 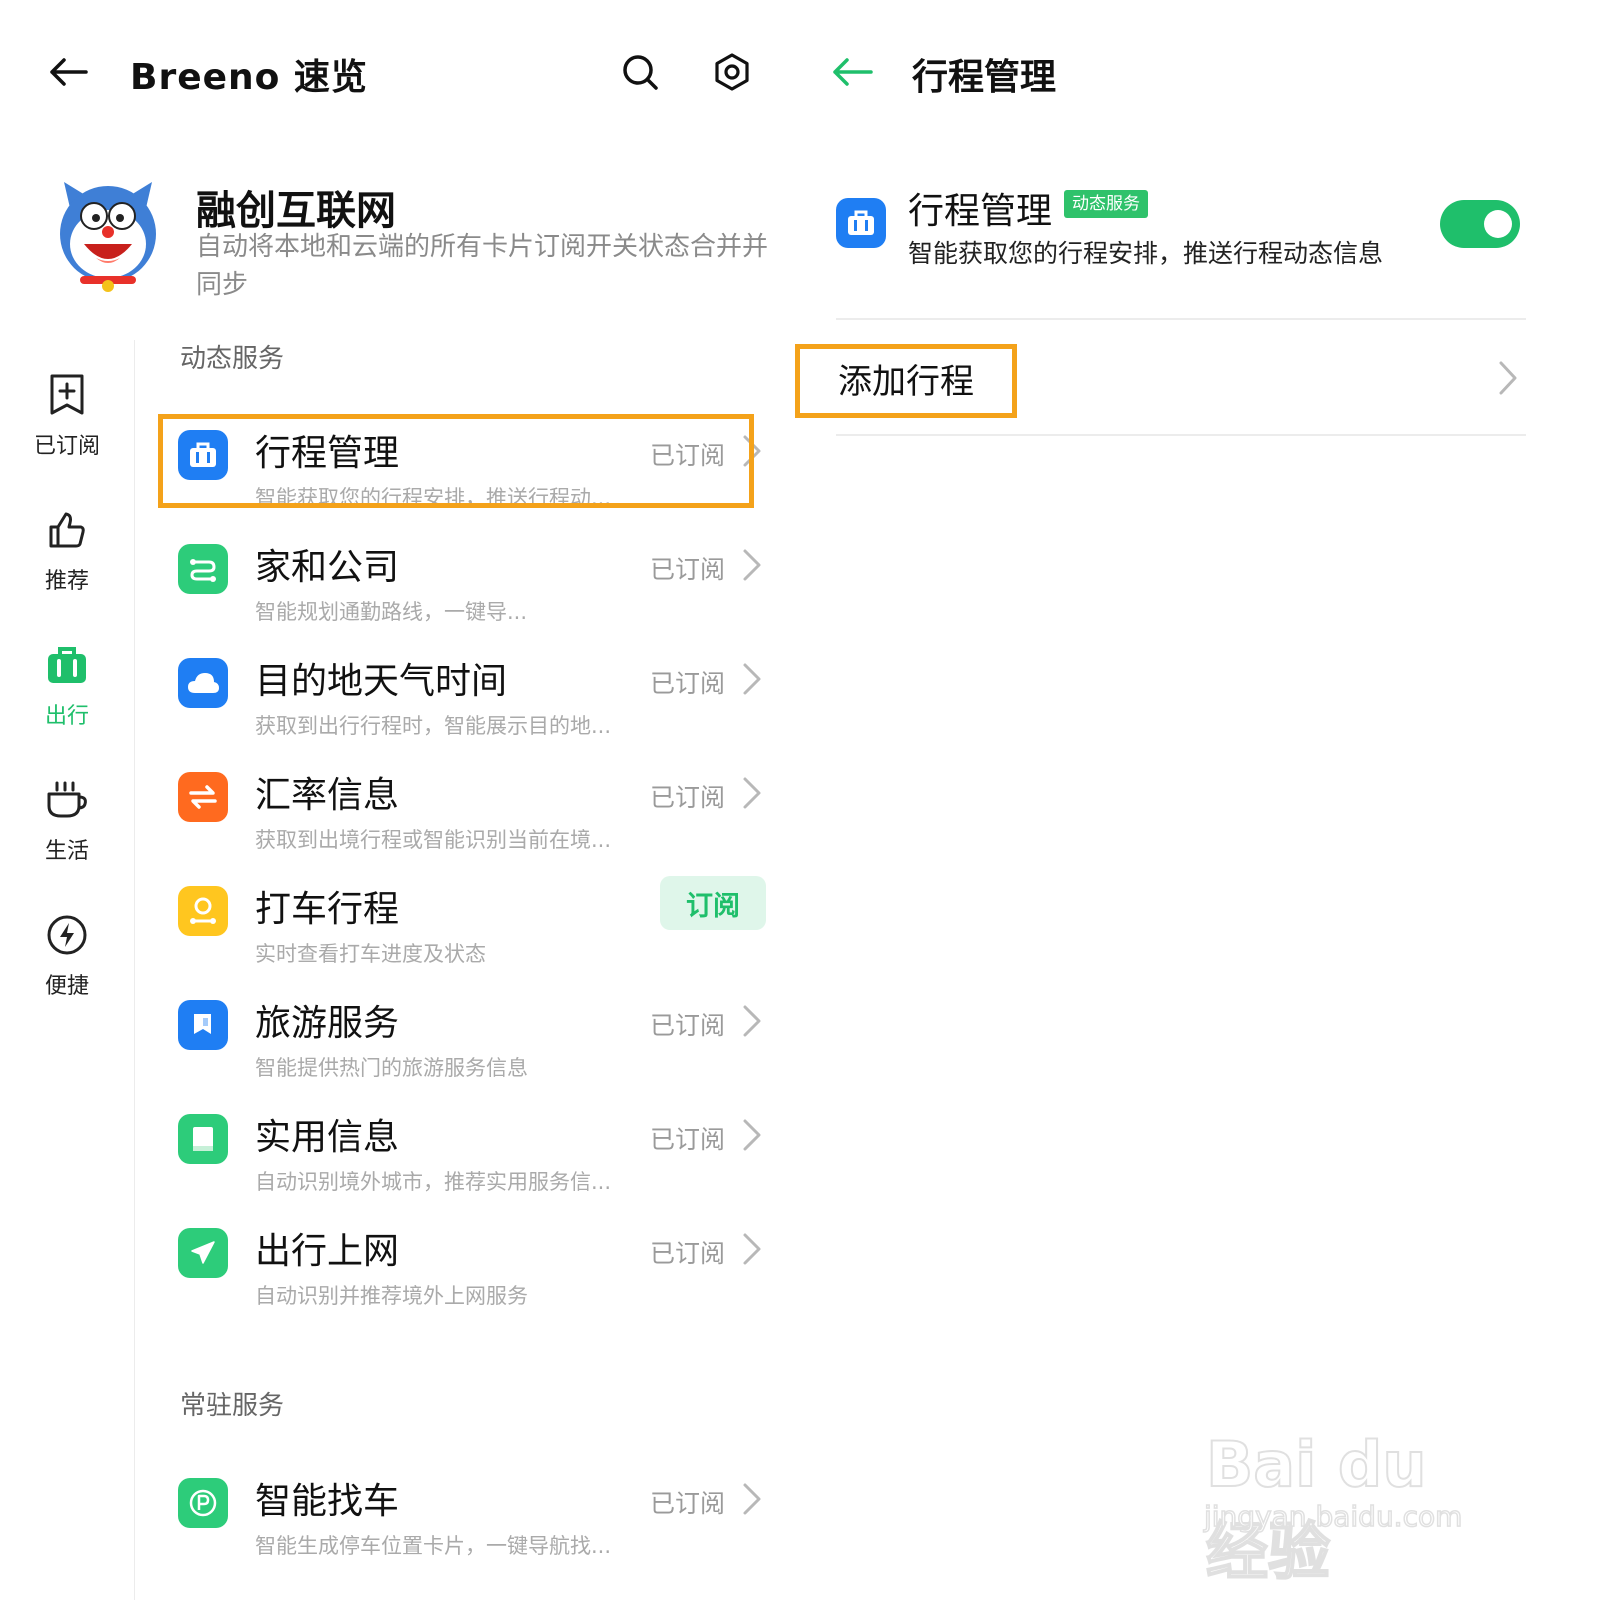 What do you see at coordinates (203, 1503) in the screenshot?
I see `parking-icon` at bounding box center [203, 1503].